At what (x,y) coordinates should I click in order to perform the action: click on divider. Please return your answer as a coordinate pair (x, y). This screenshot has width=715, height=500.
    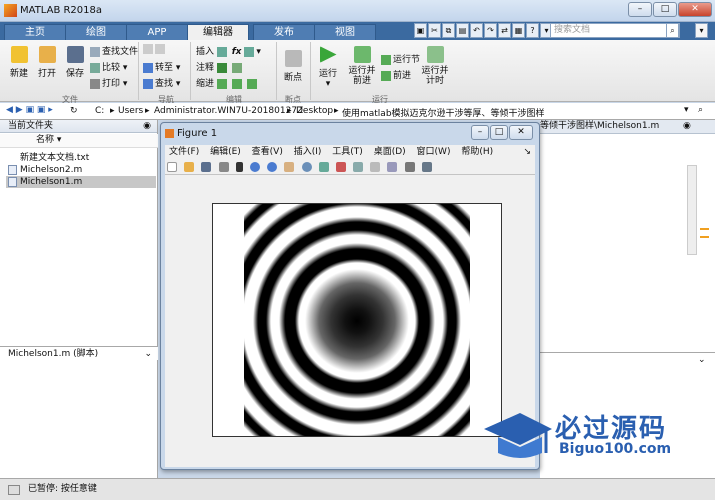
    Looking at the image, I should click on (138, 71).